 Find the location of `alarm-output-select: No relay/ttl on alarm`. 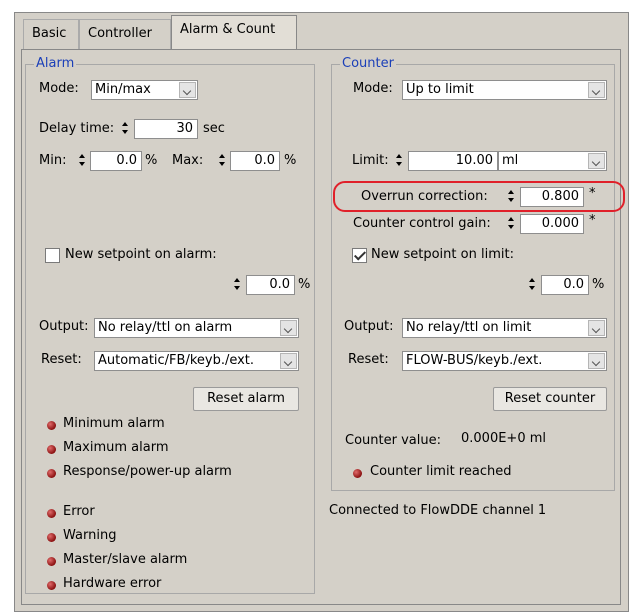

alarm-output-select: No relay/ttl on alarm is located at coordinates (196, 328).